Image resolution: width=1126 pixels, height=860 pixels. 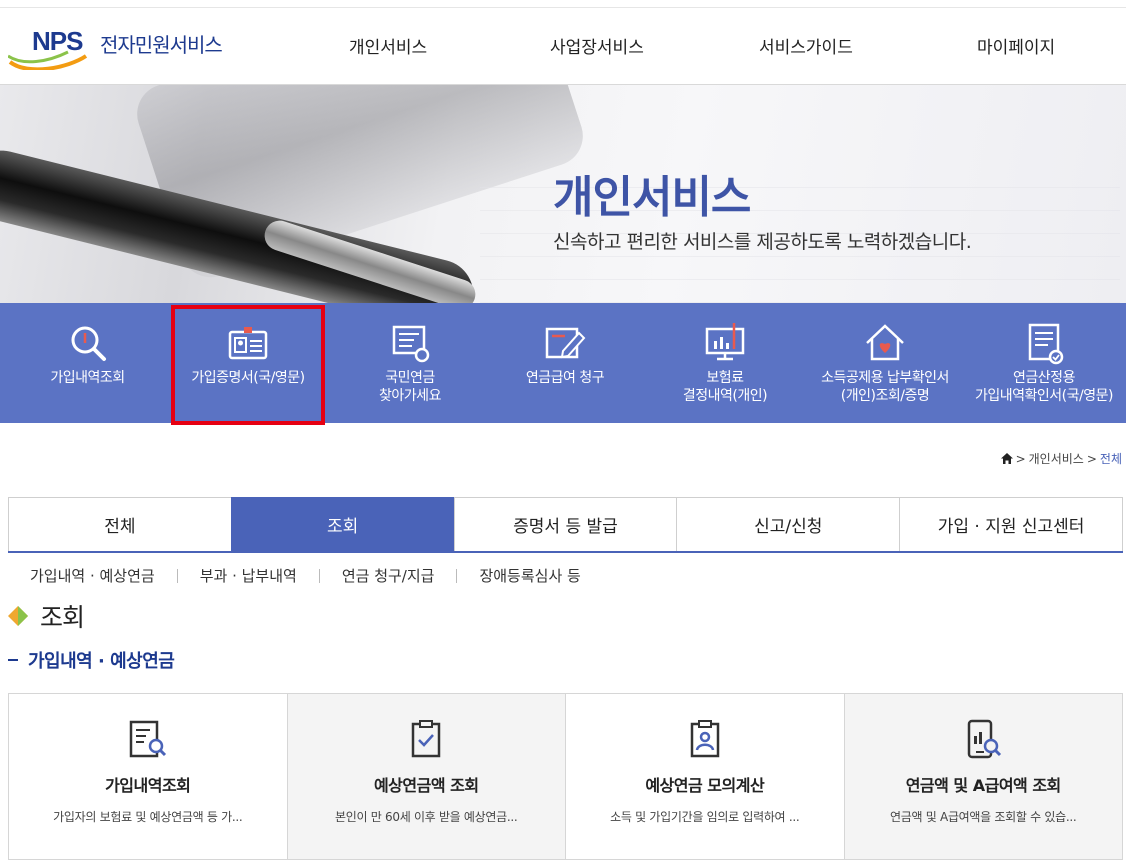 What do you see at coordinates (120, 524) in the screenshot?
I see `tab-all: 전체` at bounding box center [120, 524].